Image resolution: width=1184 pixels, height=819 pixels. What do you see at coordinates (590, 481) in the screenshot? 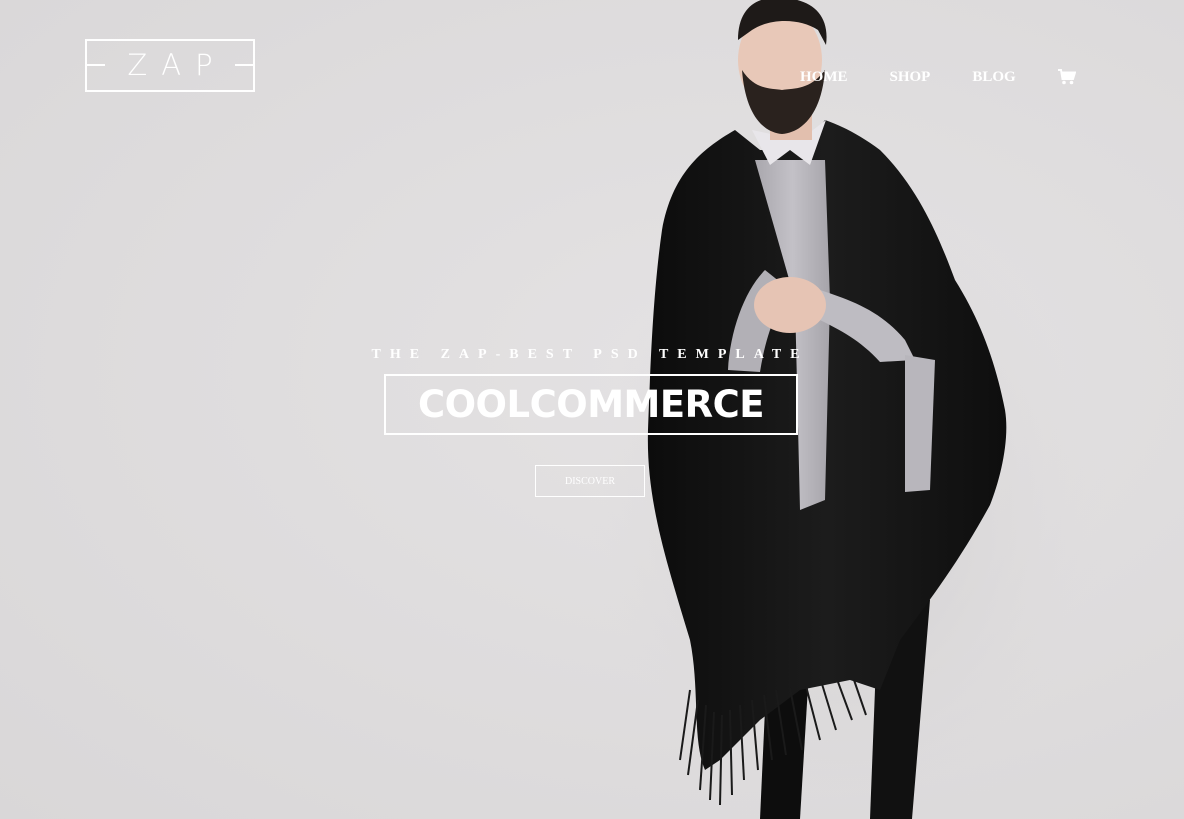
I see `discover-button: DISCOVER` at bounding box center [590, 481].